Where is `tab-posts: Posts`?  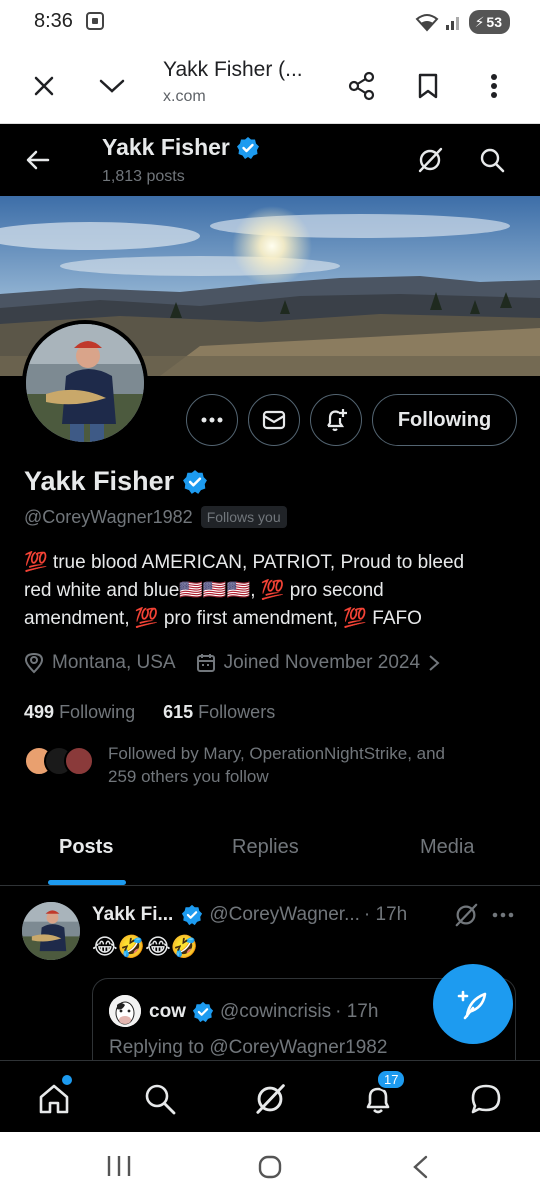 tab-posts: Posts is located at coordinates (86, 847).